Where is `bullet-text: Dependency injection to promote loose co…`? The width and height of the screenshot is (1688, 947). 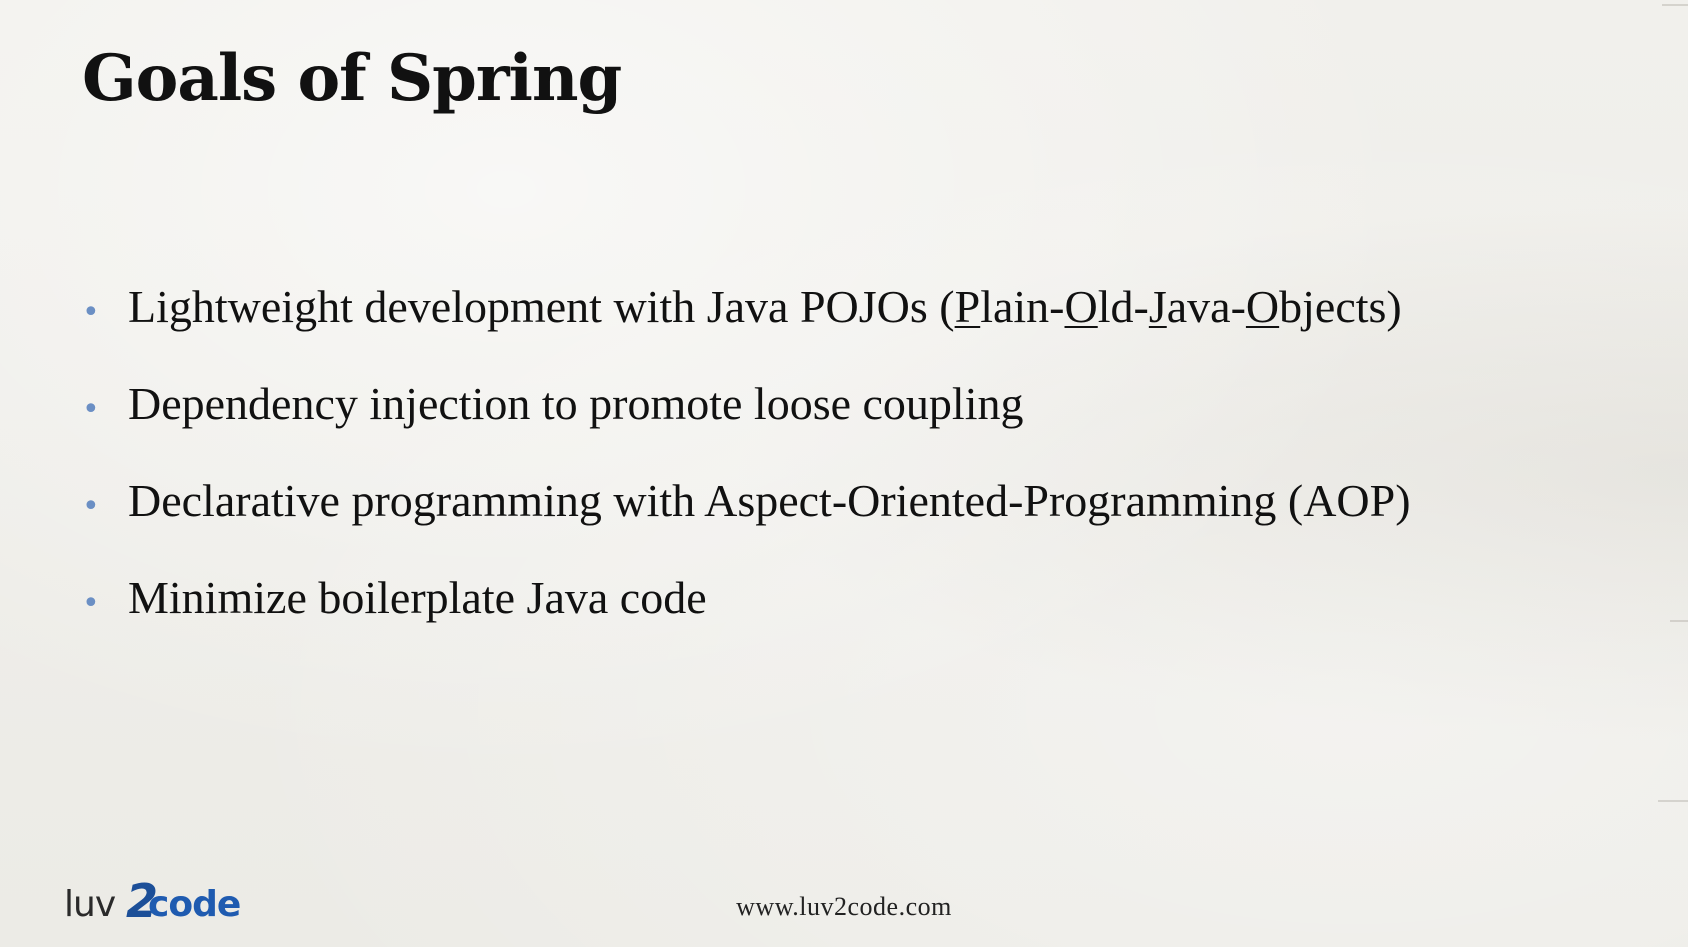 bullet-text: Dependency injection to promote loose co… is located at coordinates (576, 403).